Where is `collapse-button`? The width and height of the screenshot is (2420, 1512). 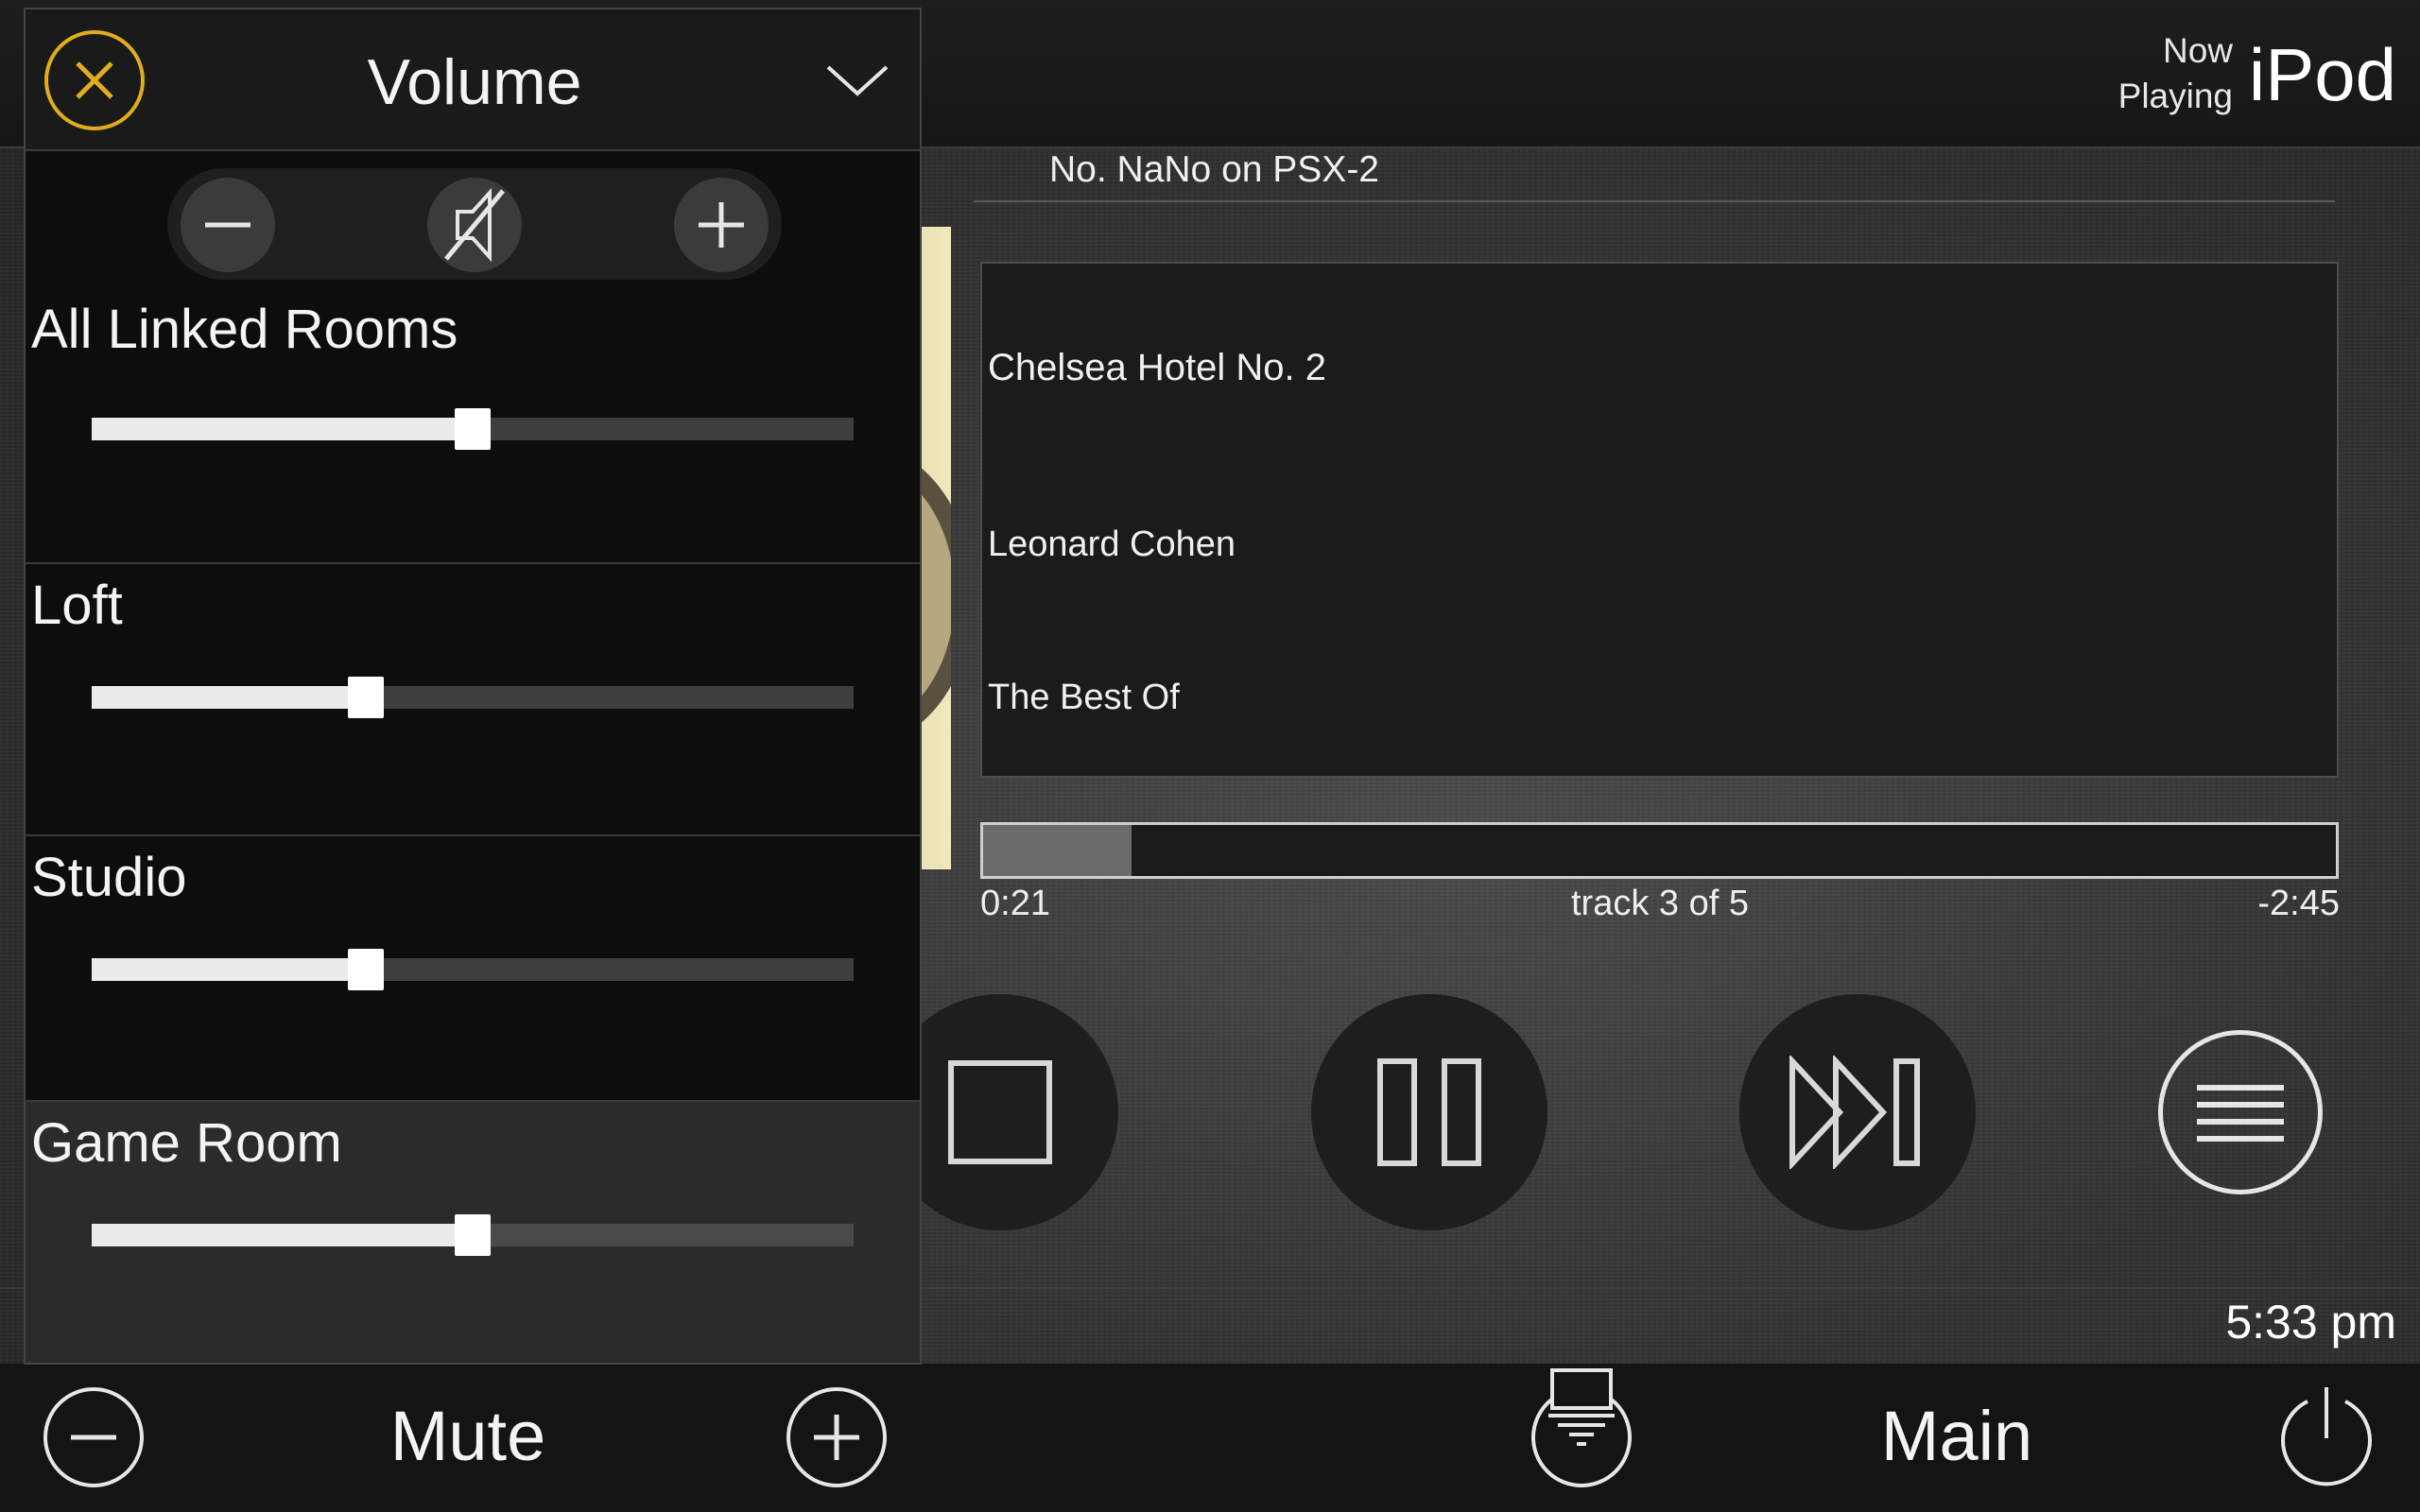
collapse-button is located at coordinates (857, 80).